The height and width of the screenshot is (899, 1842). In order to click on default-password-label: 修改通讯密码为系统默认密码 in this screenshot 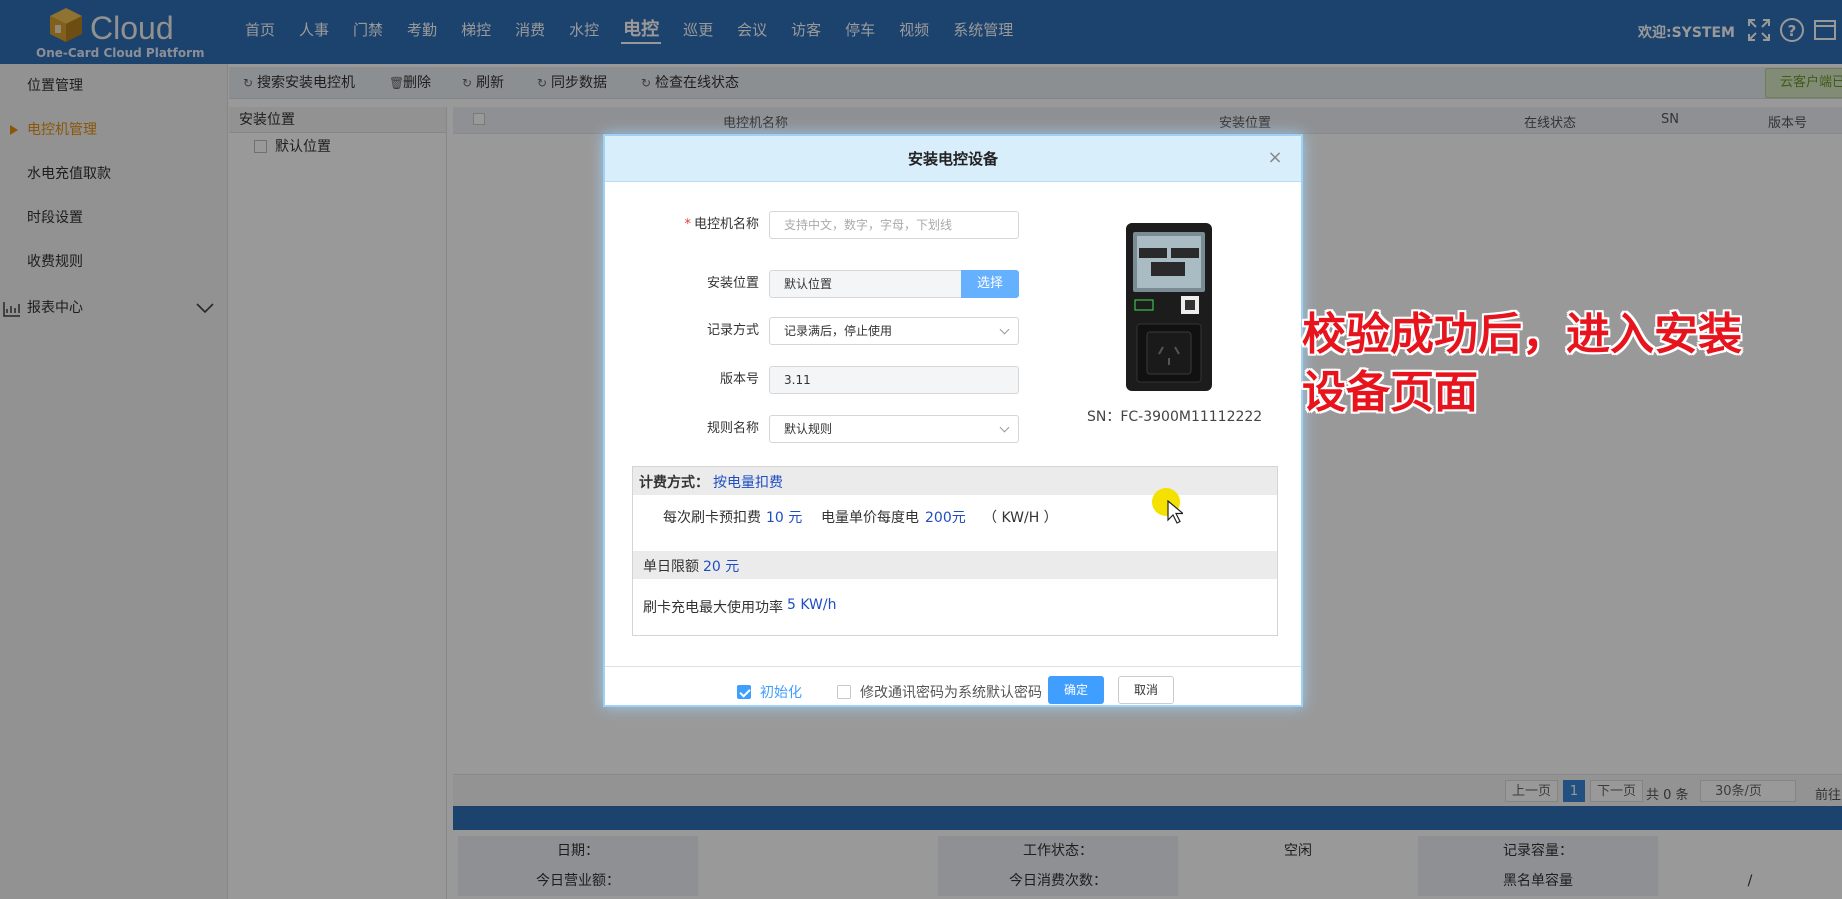, I will do `click(951, 692)`.